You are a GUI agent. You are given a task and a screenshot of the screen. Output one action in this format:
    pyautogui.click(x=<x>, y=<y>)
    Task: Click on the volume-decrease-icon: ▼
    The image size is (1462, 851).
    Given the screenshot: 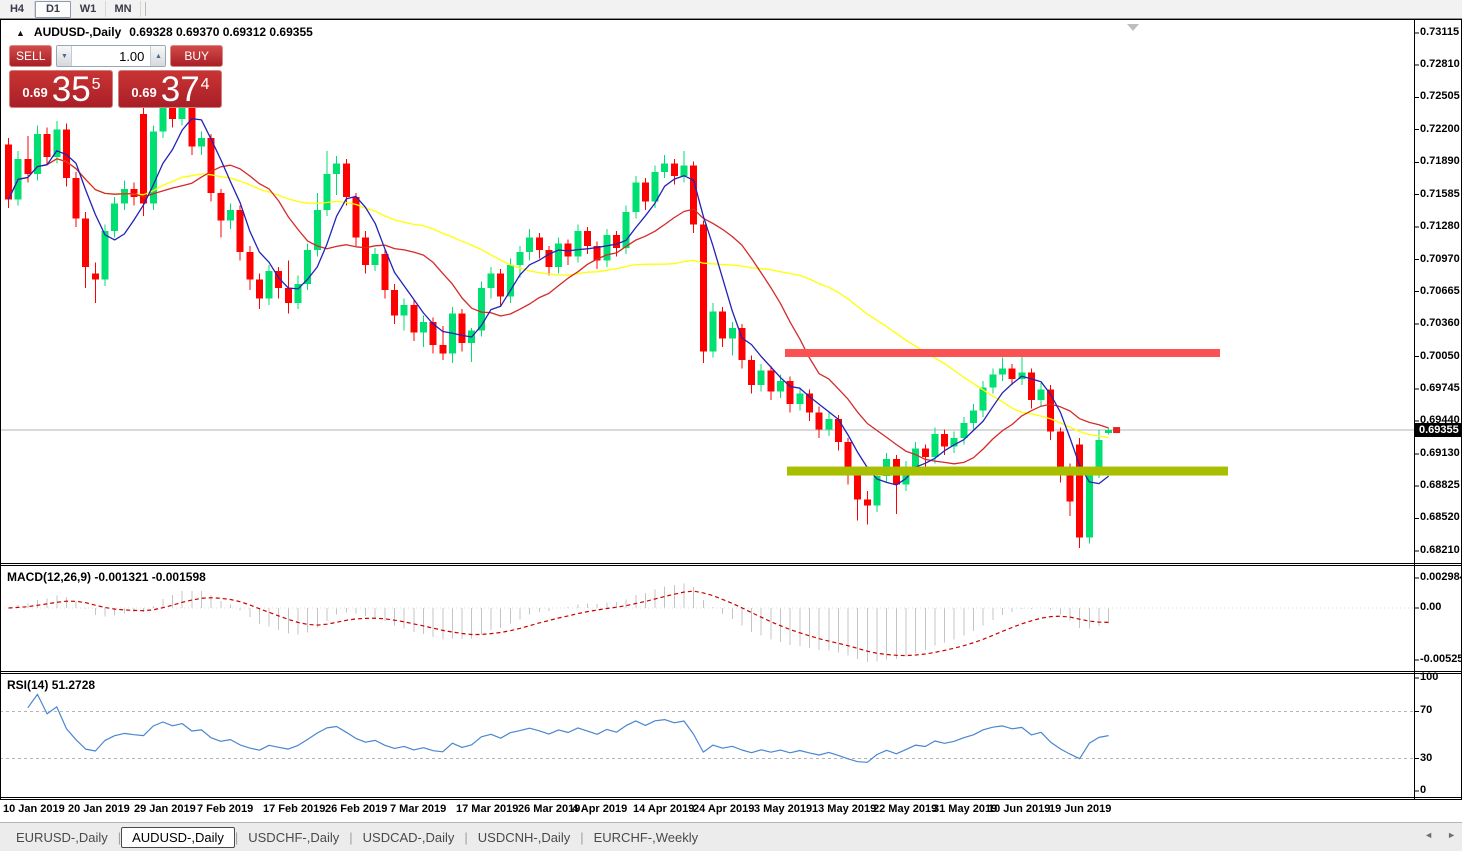 What is the action you would take?
    pyautogui.click(x=65, y=56)
    